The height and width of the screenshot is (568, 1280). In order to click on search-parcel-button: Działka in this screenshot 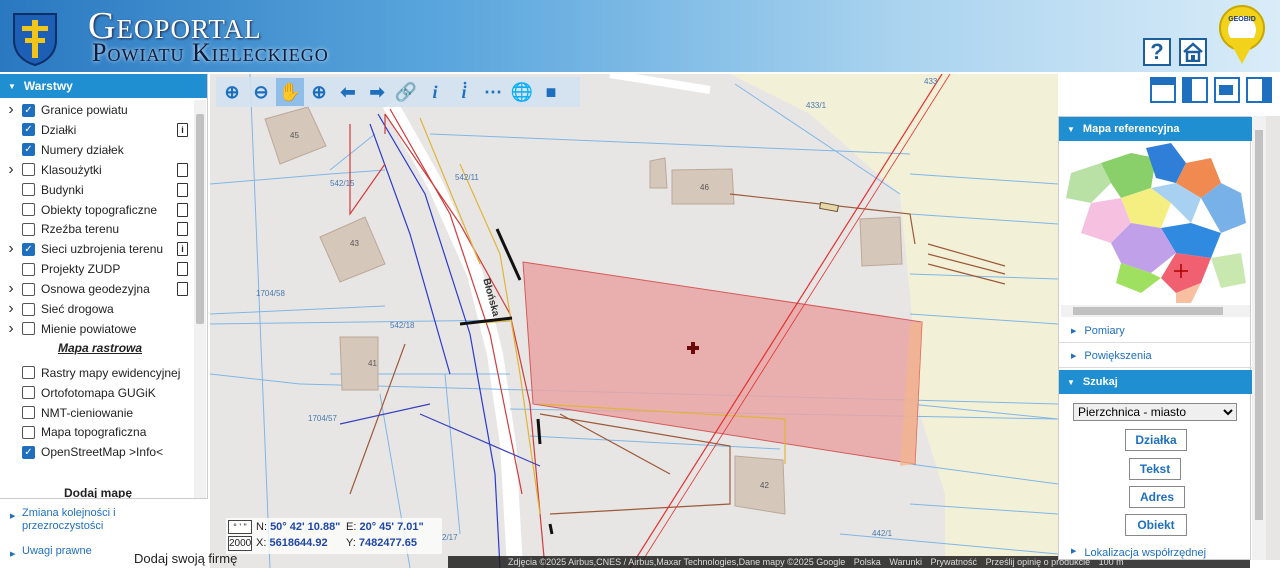, I will do `click(1156, 440)`.